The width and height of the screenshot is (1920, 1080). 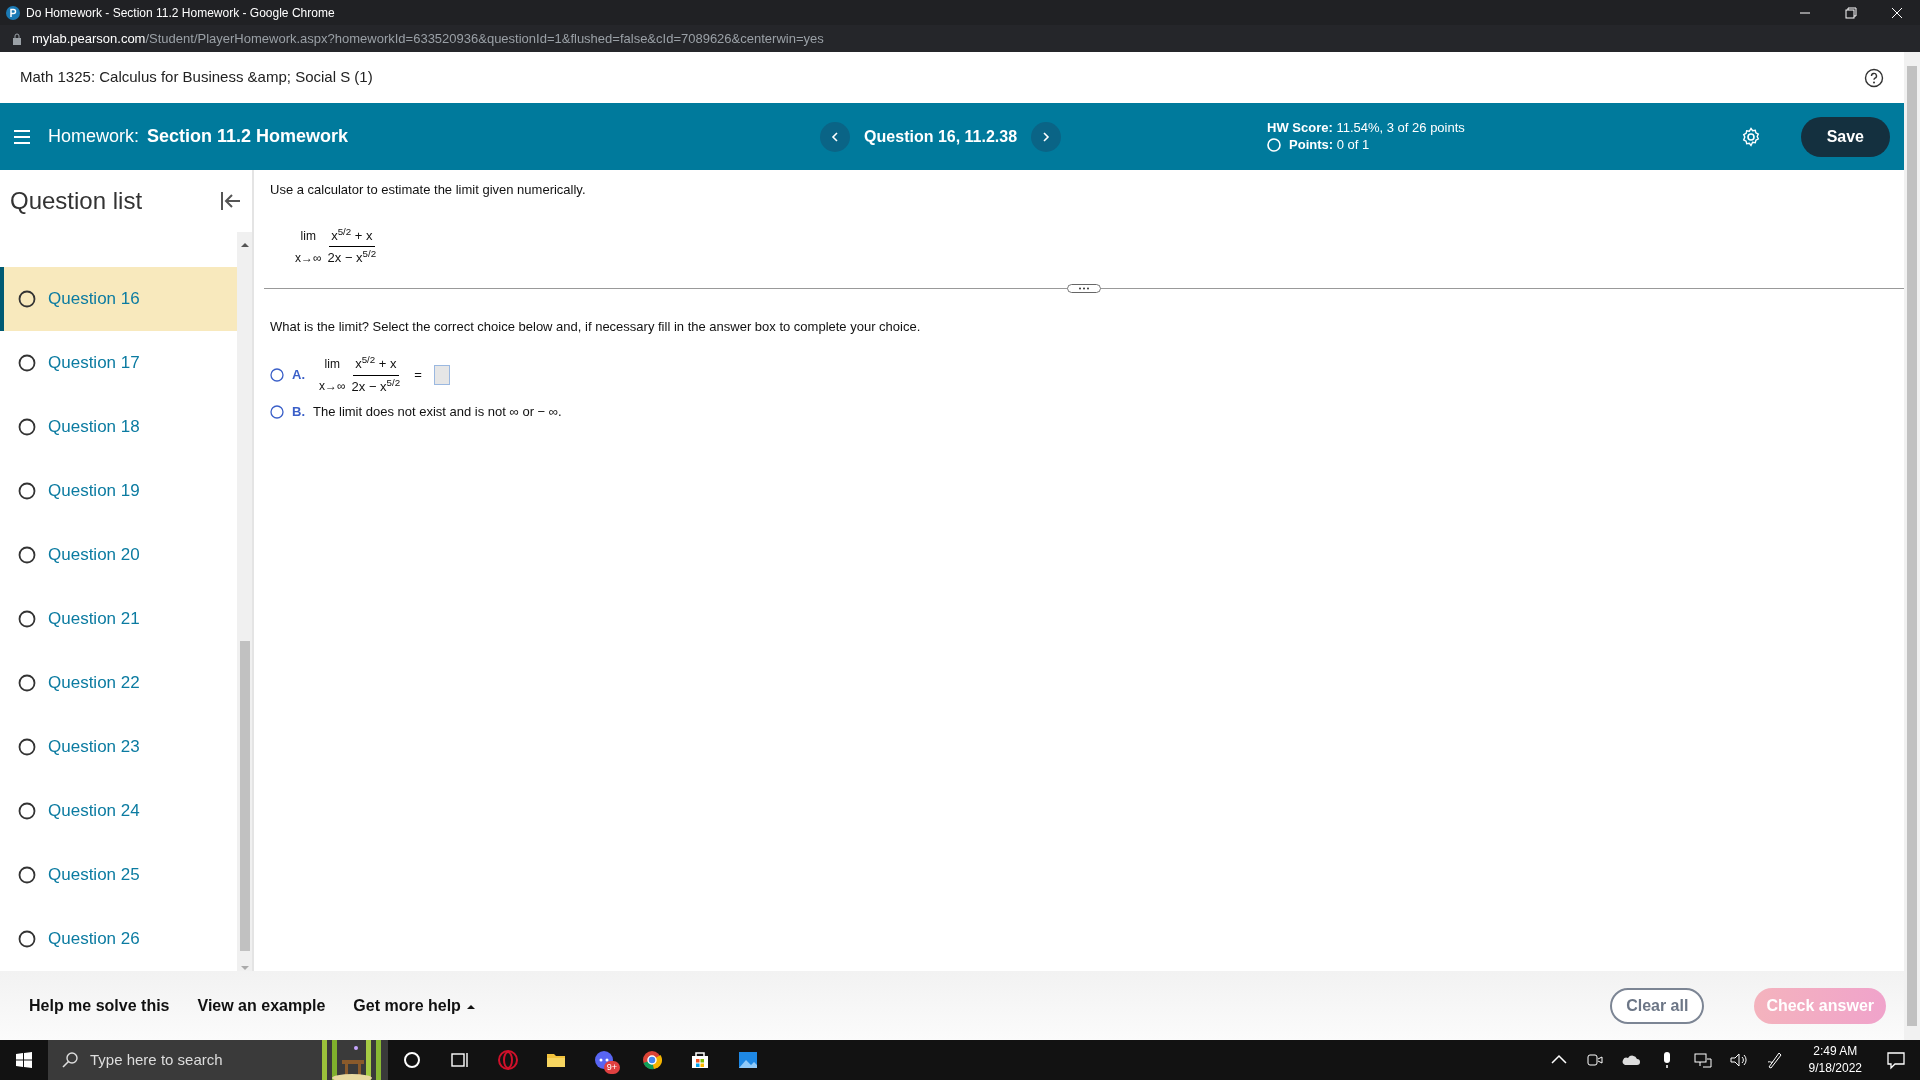 I want to click on search-icon, so click(x=70, y=1060).